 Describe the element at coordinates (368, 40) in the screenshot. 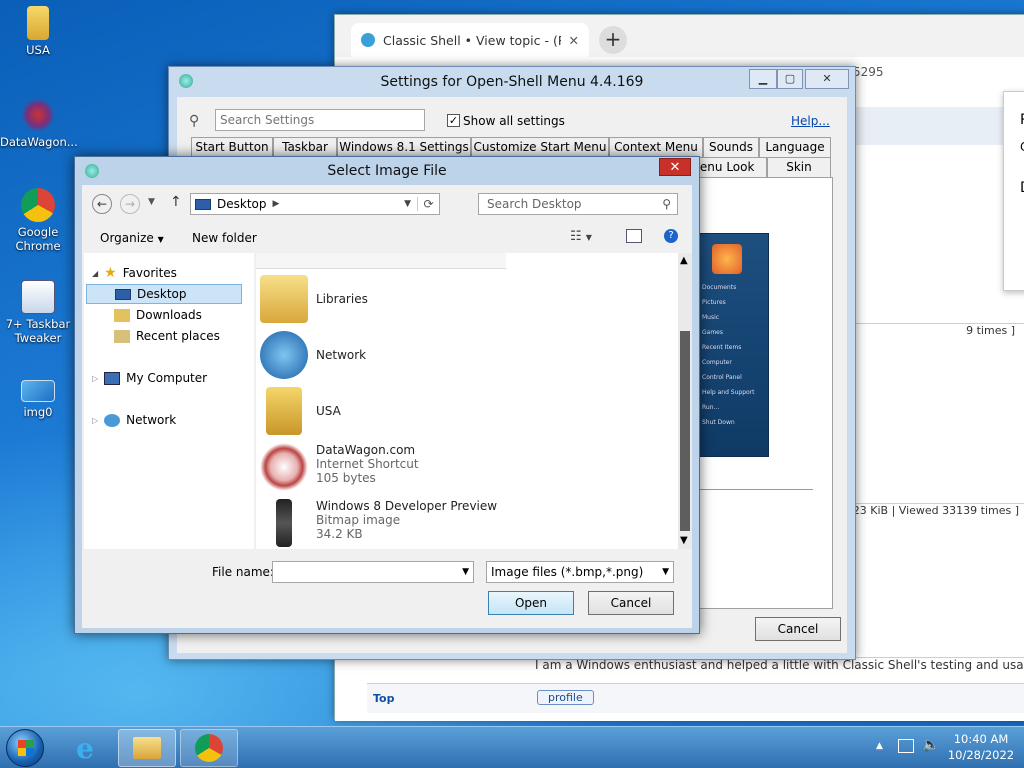

I see `globe-icon` at that location.